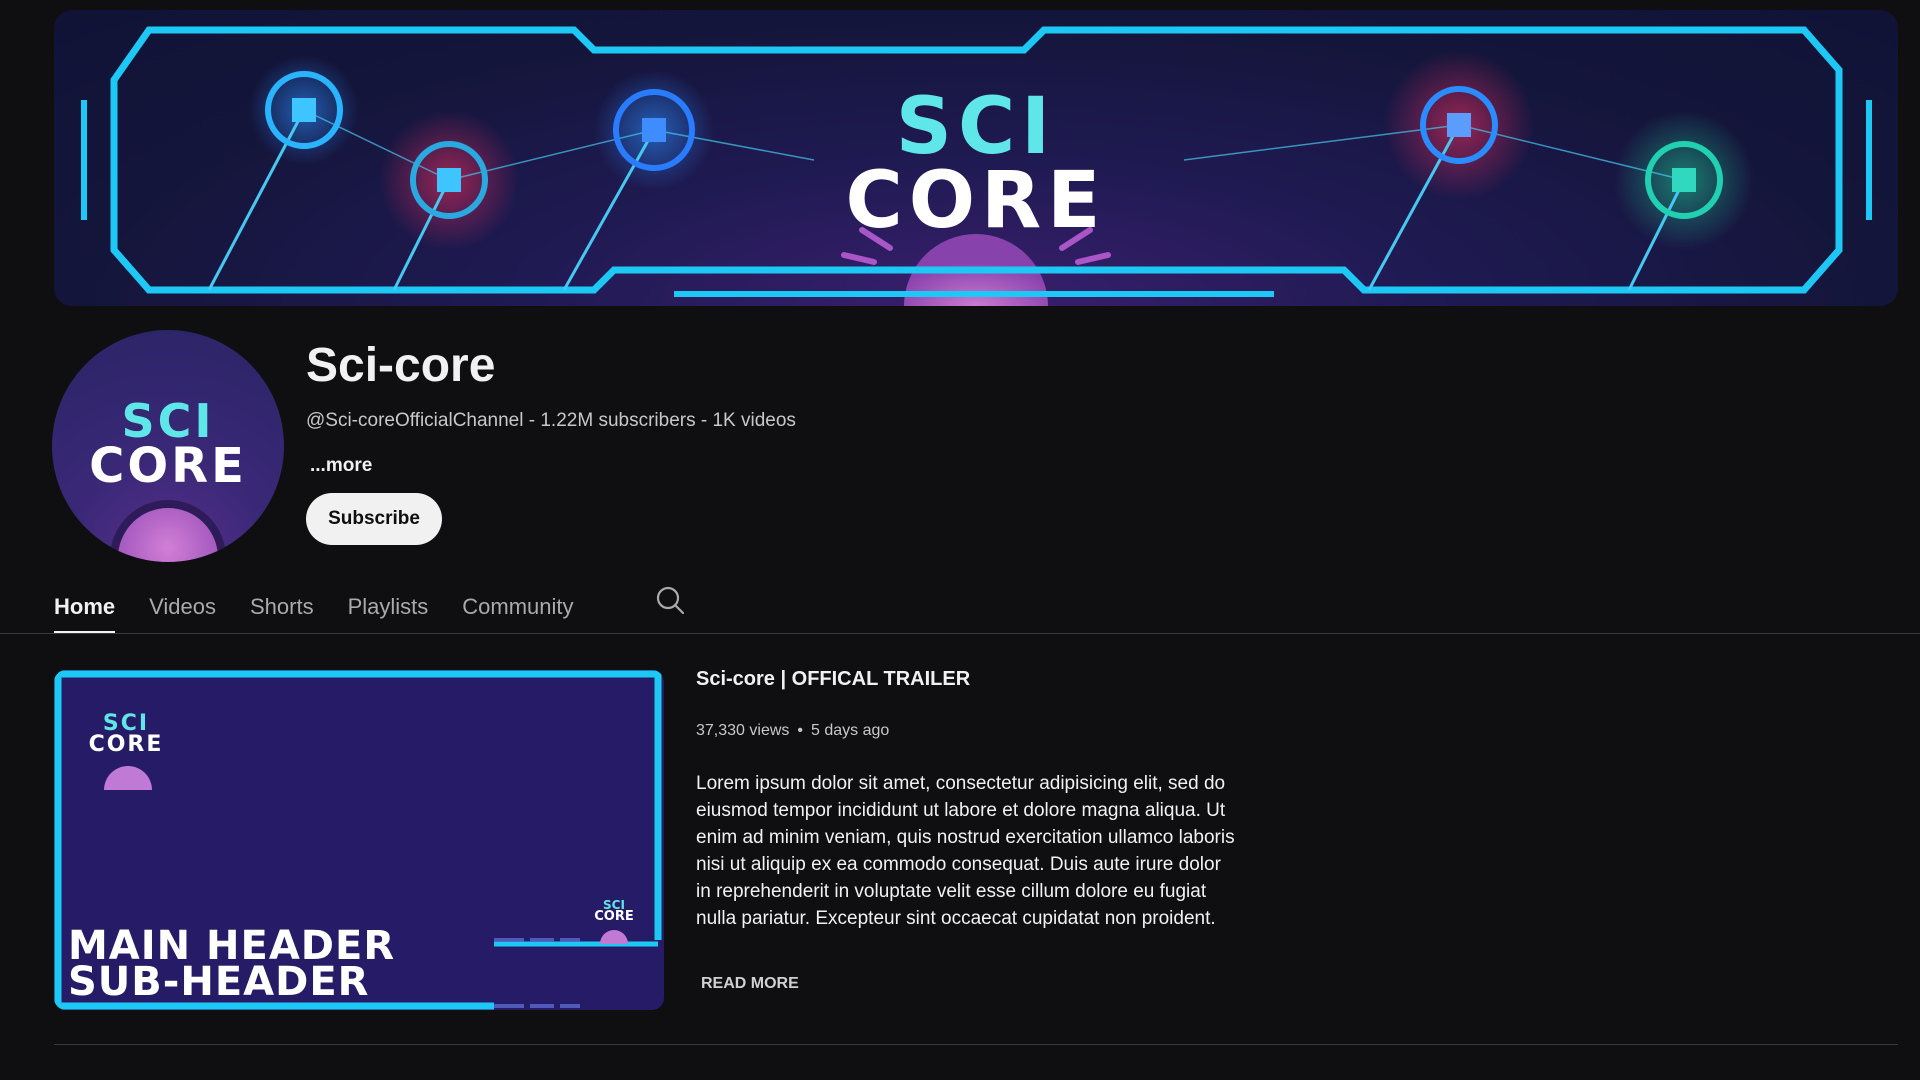 The width and height of the screenshot is (1920, 1080). What do you see at coordinates (960, 633) in the screenshot?
I see `tabs-divider` at bounding box center [960, 633].